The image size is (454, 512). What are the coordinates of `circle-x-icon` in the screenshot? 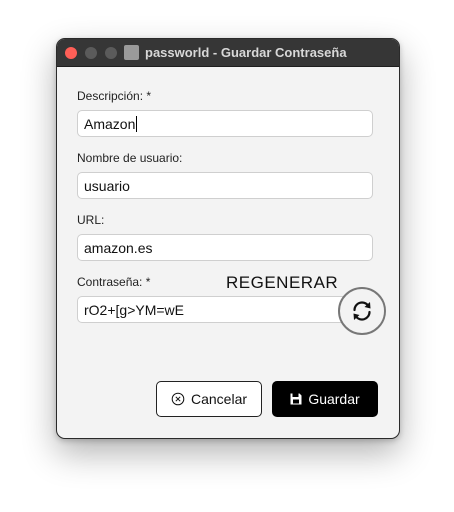 It's located at (178, 399).